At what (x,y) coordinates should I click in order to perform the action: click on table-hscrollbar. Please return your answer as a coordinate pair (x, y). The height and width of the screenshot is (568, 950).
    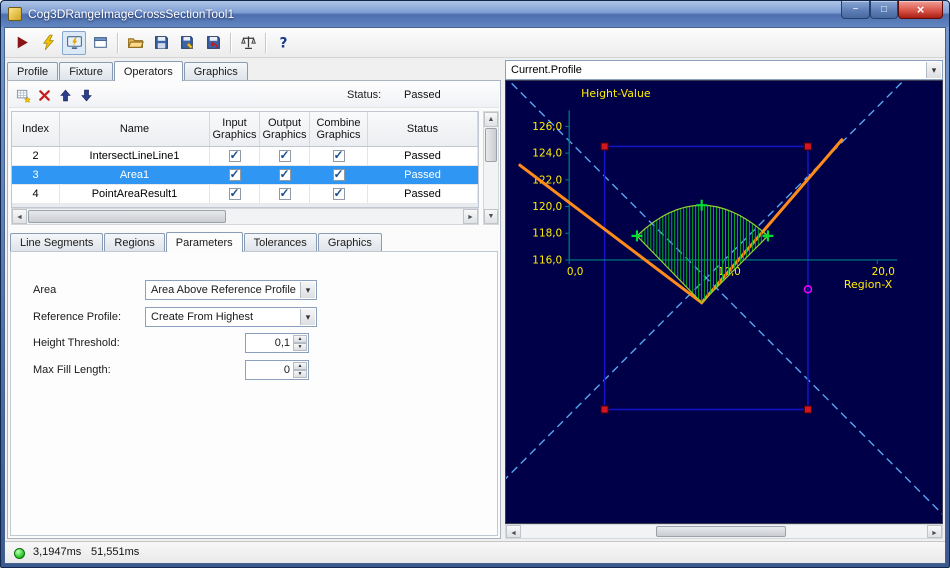
    Looking at the image, I should click on (245, 216).